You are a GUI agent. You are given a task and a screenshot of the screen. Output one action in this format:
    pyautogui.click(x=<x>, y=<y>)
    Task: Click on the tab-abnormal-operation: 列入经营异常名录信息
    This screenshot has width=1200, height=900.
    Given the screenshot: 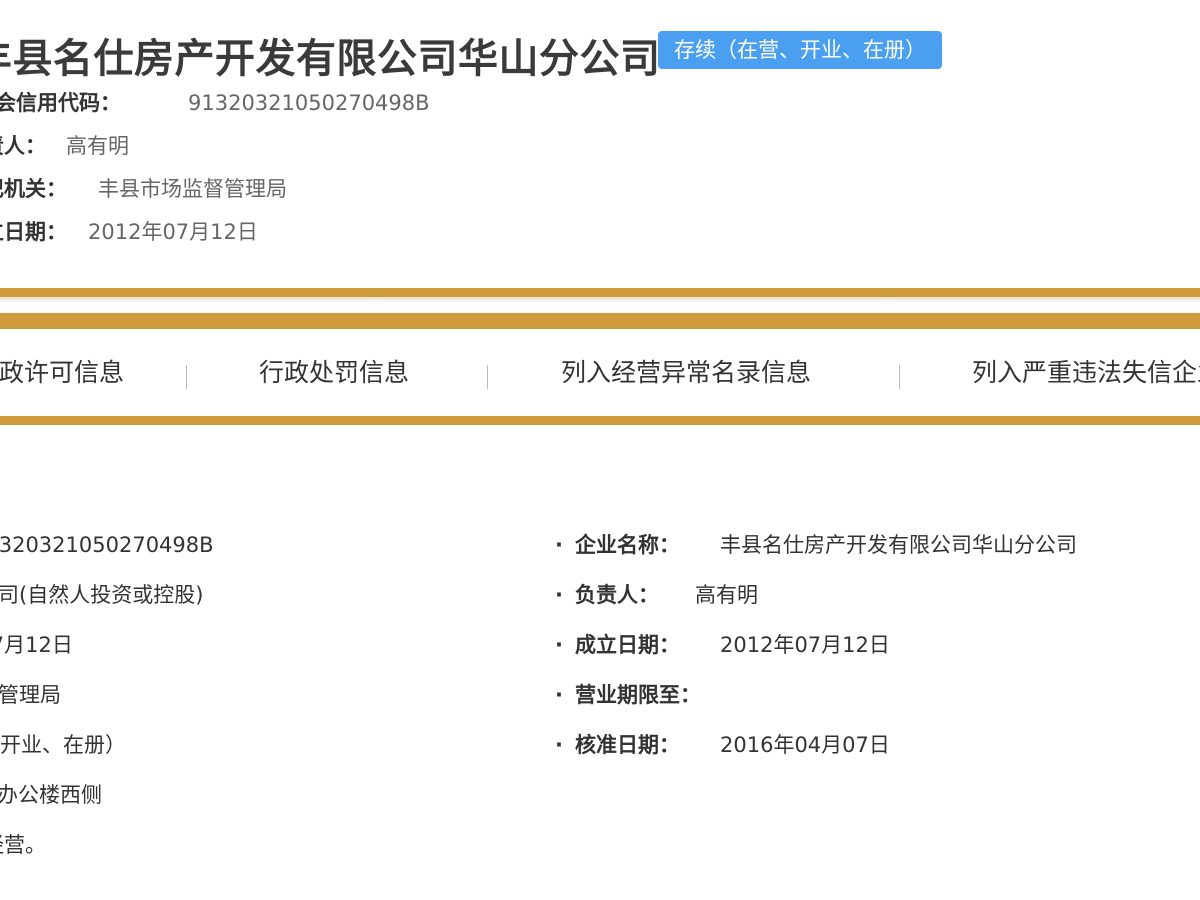 What is the action you would take?
    pyautogui.click(x=686, y=373)
    